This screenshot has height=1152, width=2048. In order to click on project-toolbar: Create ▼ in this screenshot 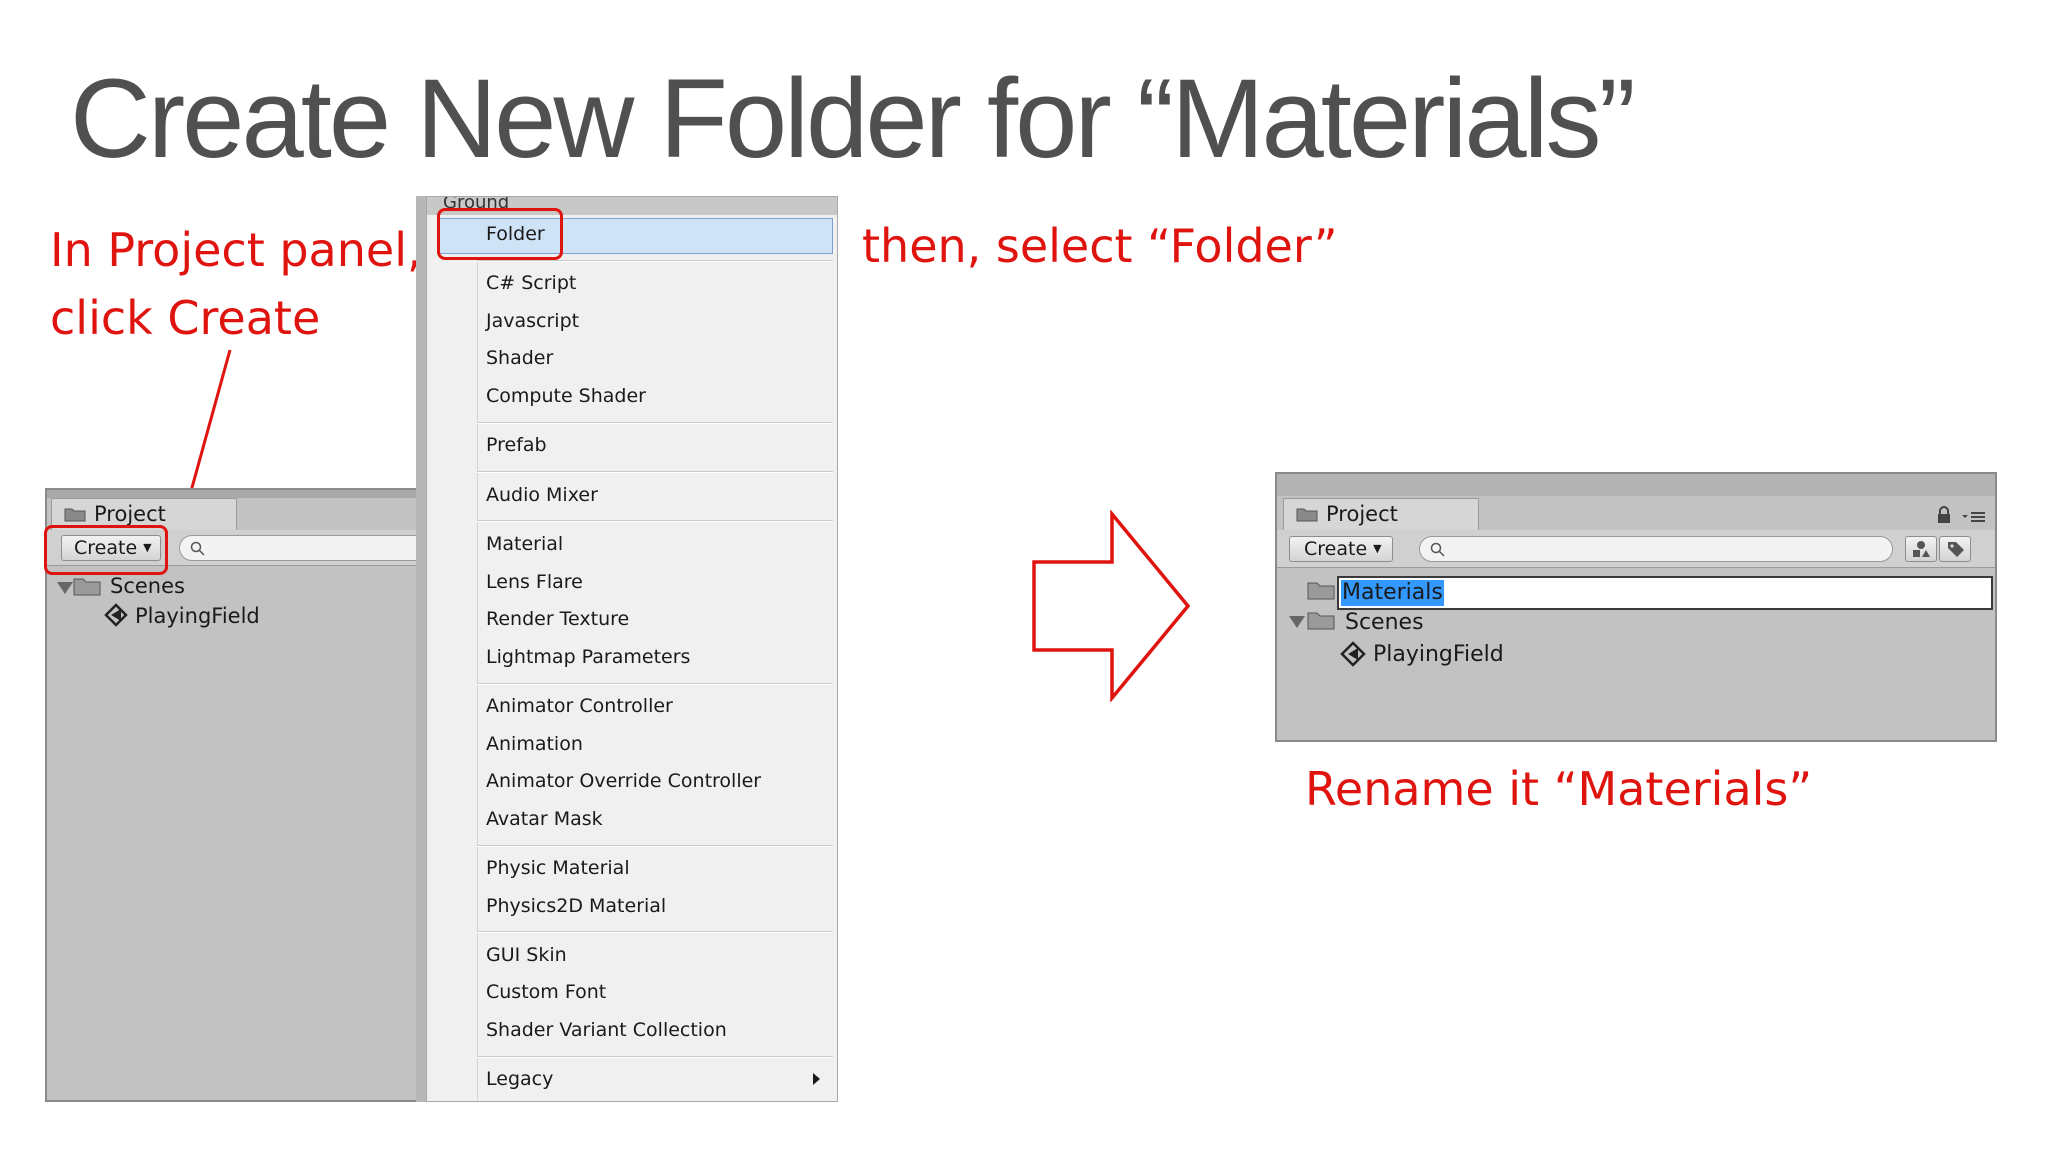, I will do `click(1636, 549)`.